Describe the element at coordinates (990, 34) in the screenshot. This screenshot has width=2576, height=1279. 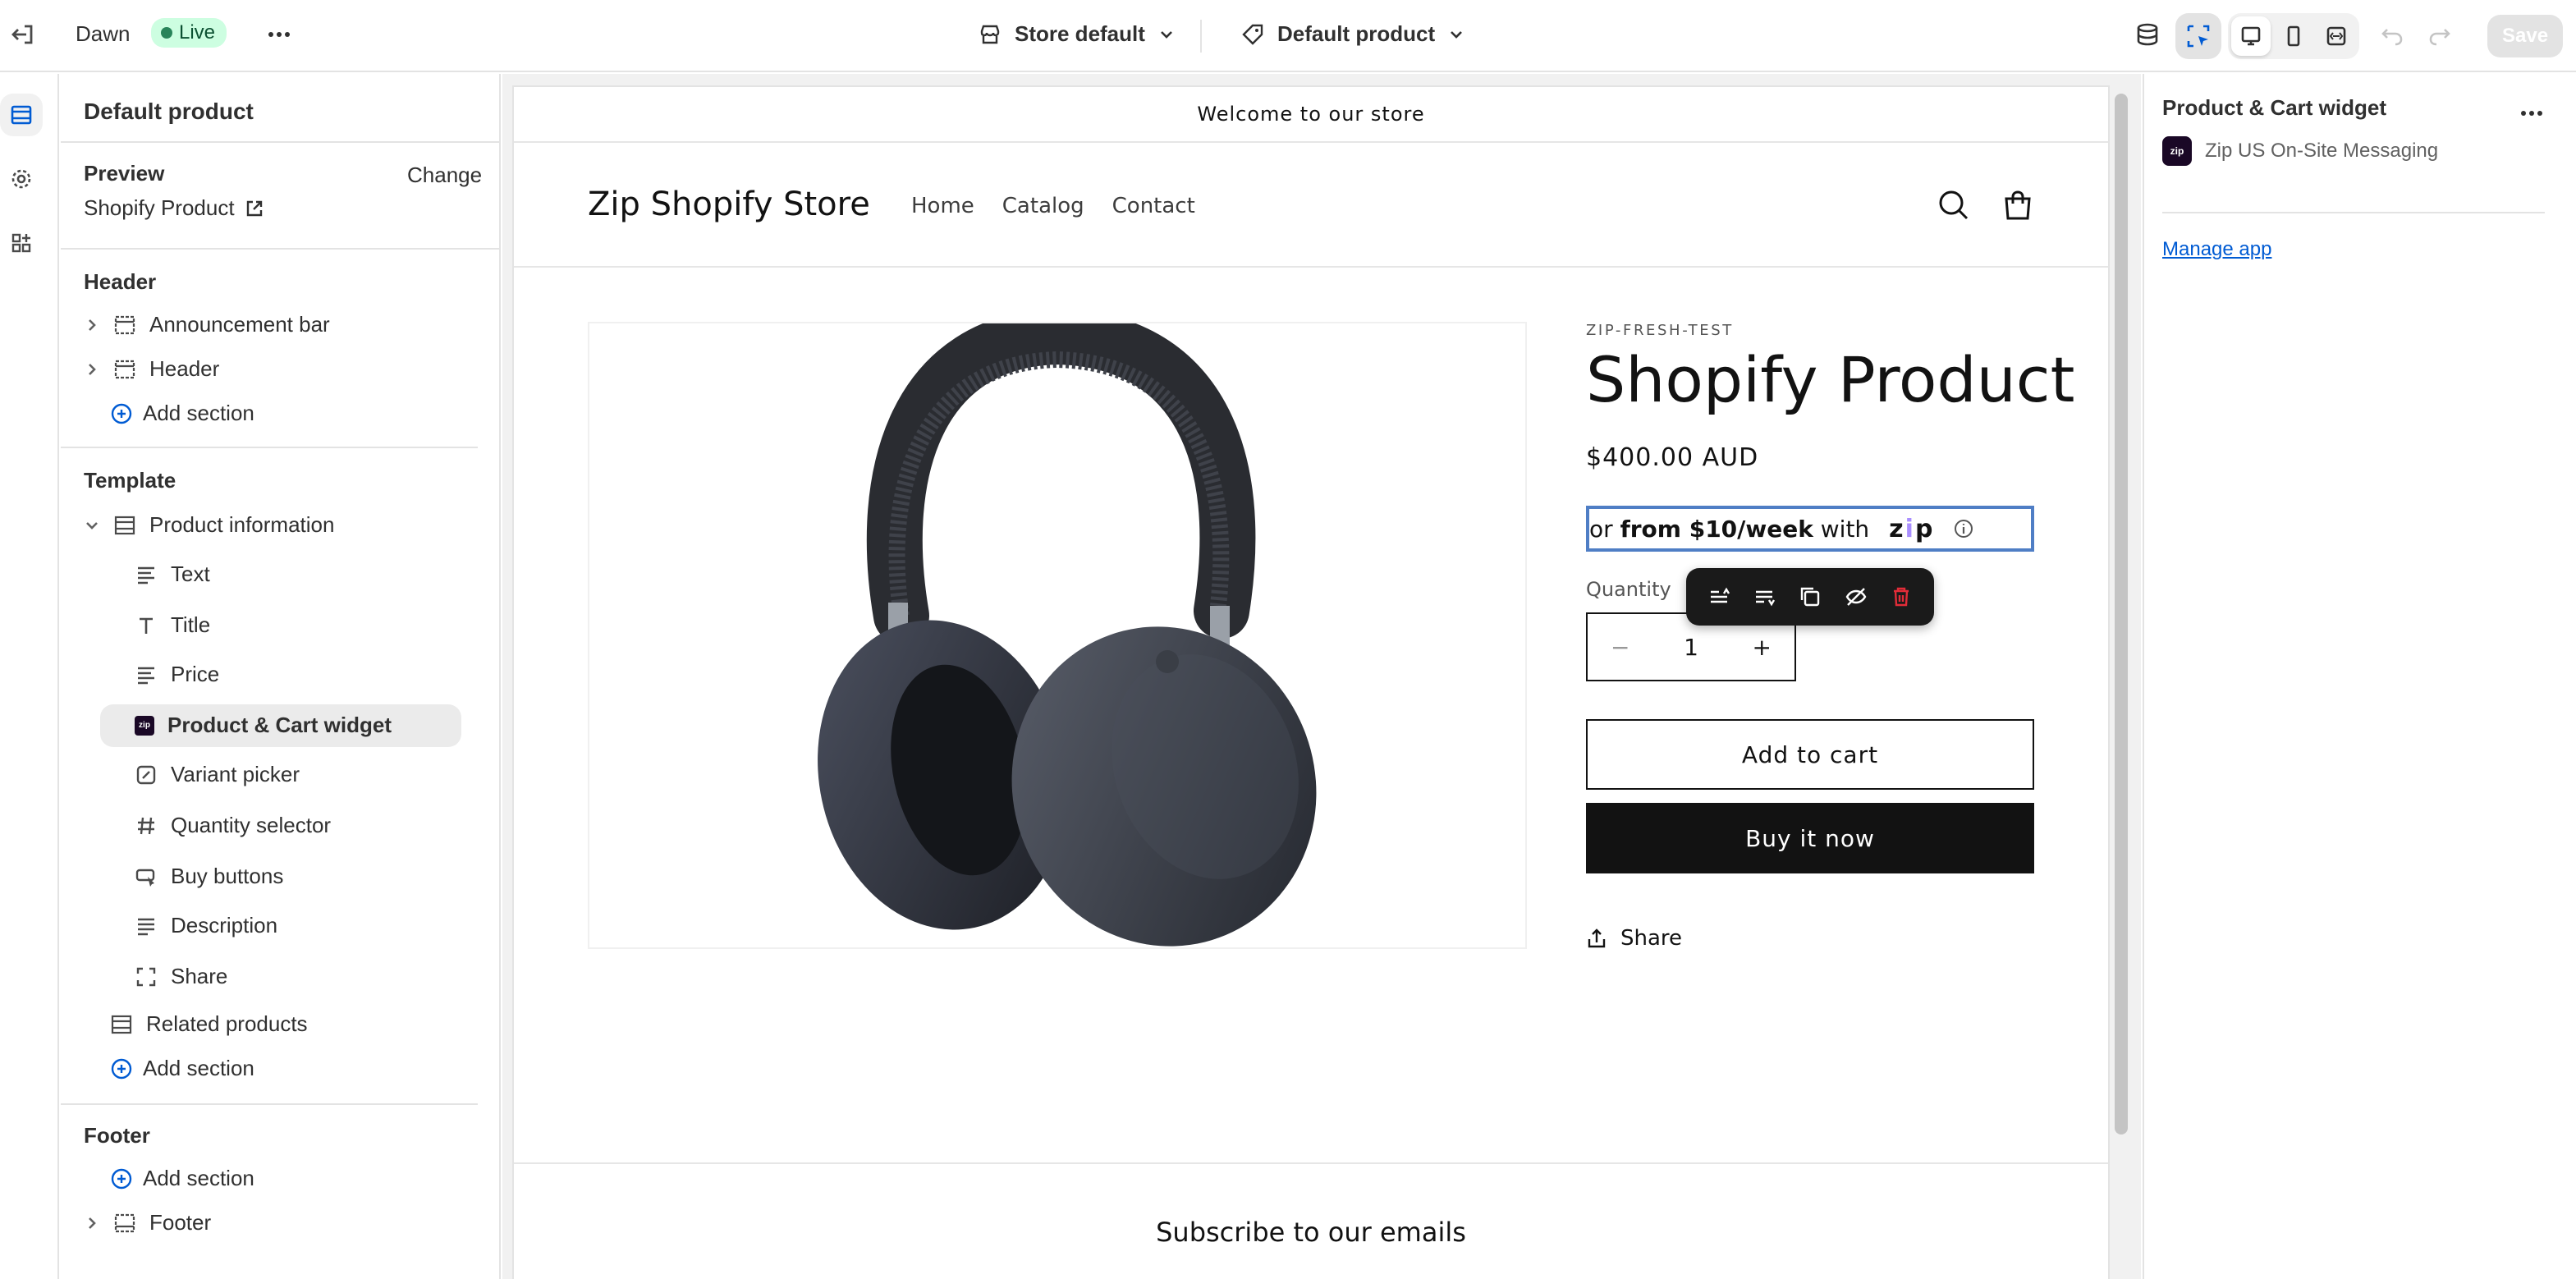
I see `store-icon` at that location.